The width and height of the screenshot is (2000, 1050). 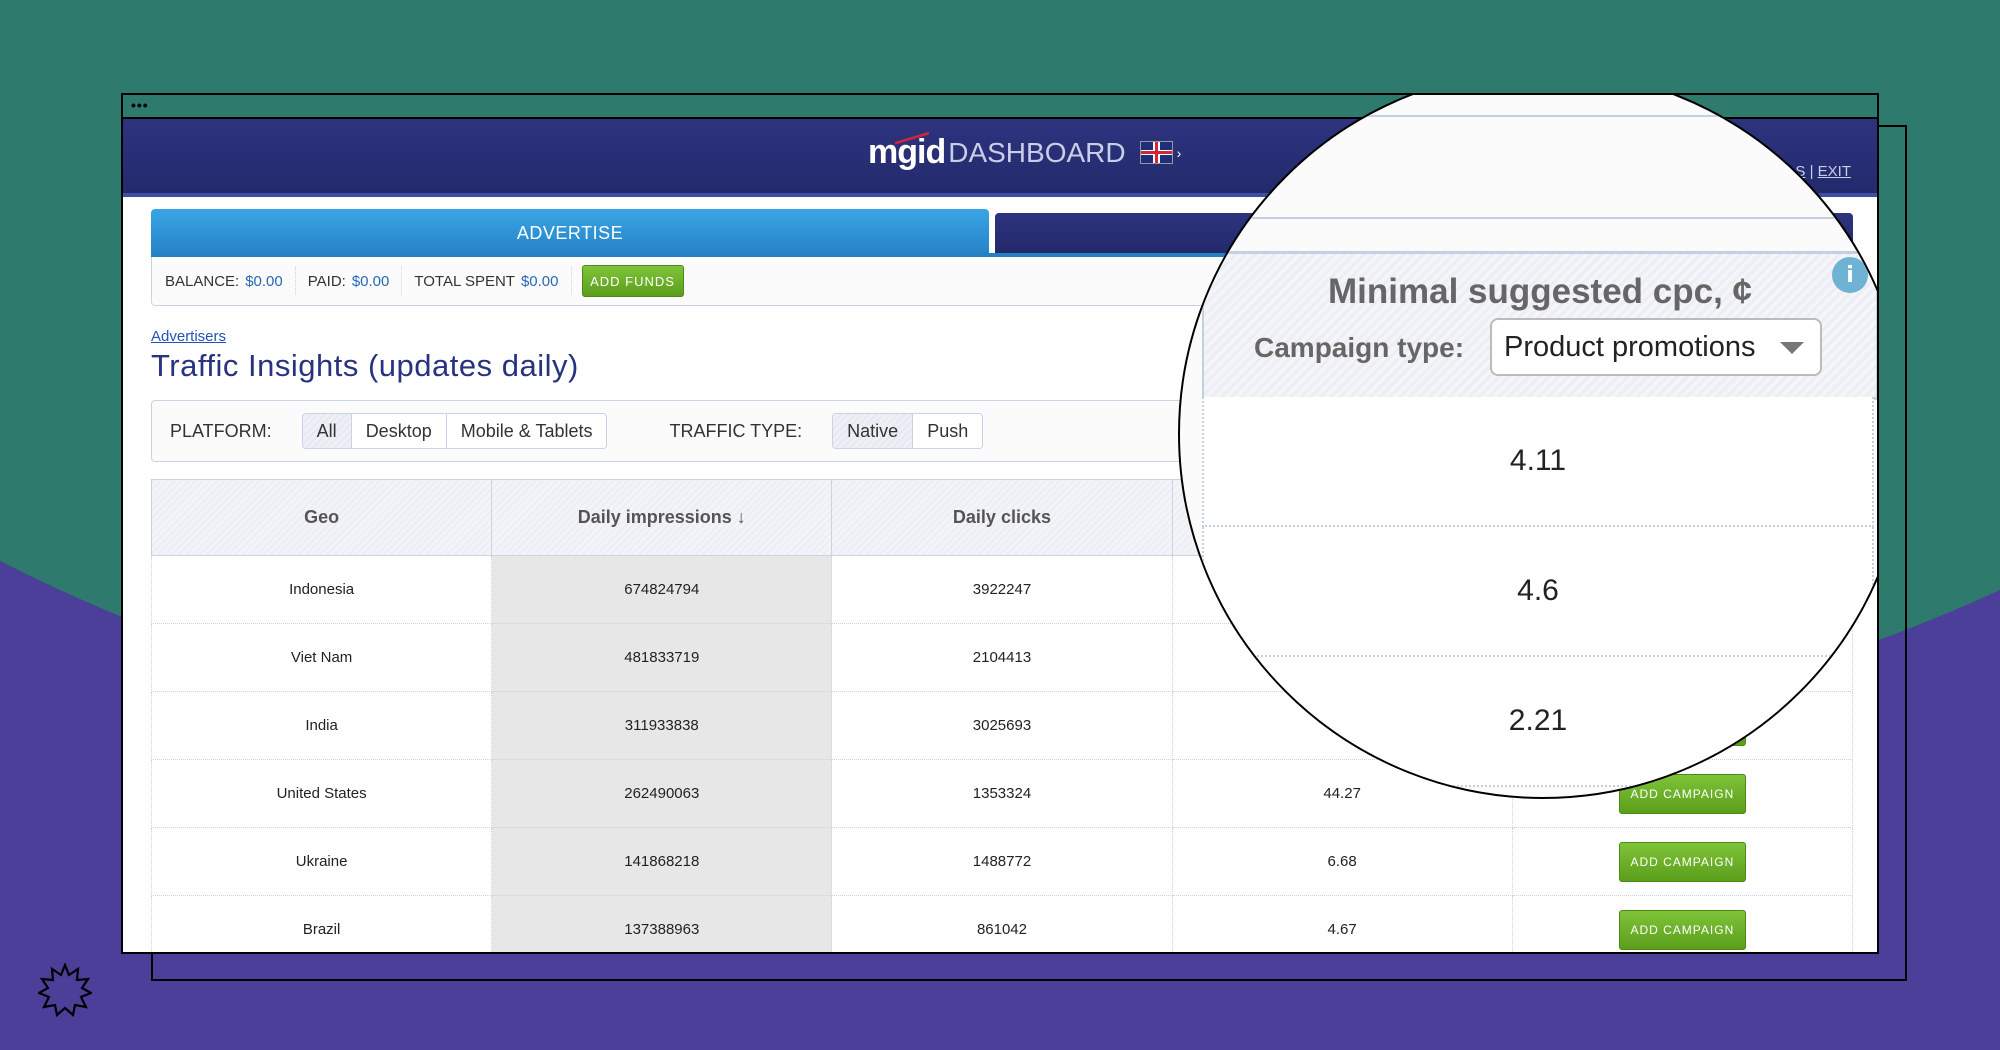 I want to click on column-header-daily-impressions: Daily impressions ↓, so click(x=662, y=517).